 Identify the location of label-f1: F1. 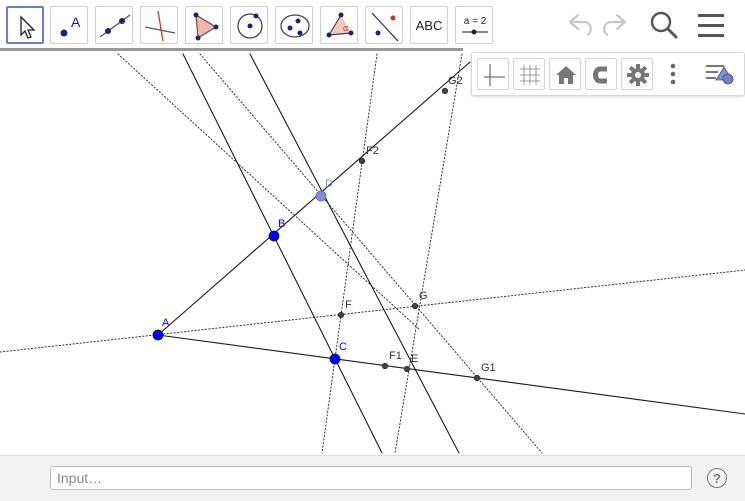
(395, 356).